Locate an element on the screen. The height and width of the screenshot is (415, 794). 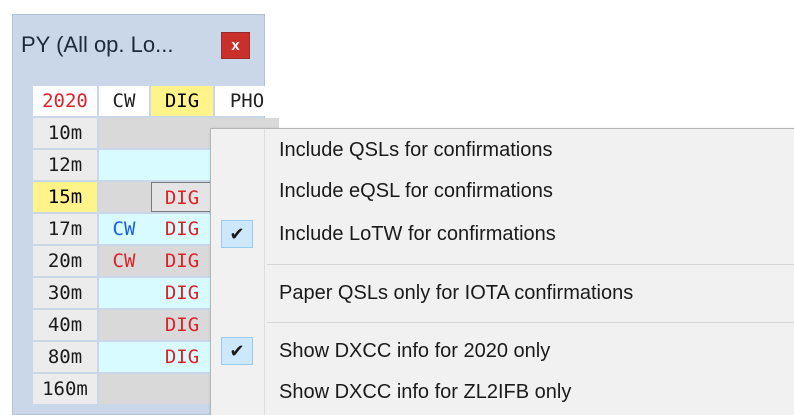
band-label: 40m is located at coordinates (65, 325).